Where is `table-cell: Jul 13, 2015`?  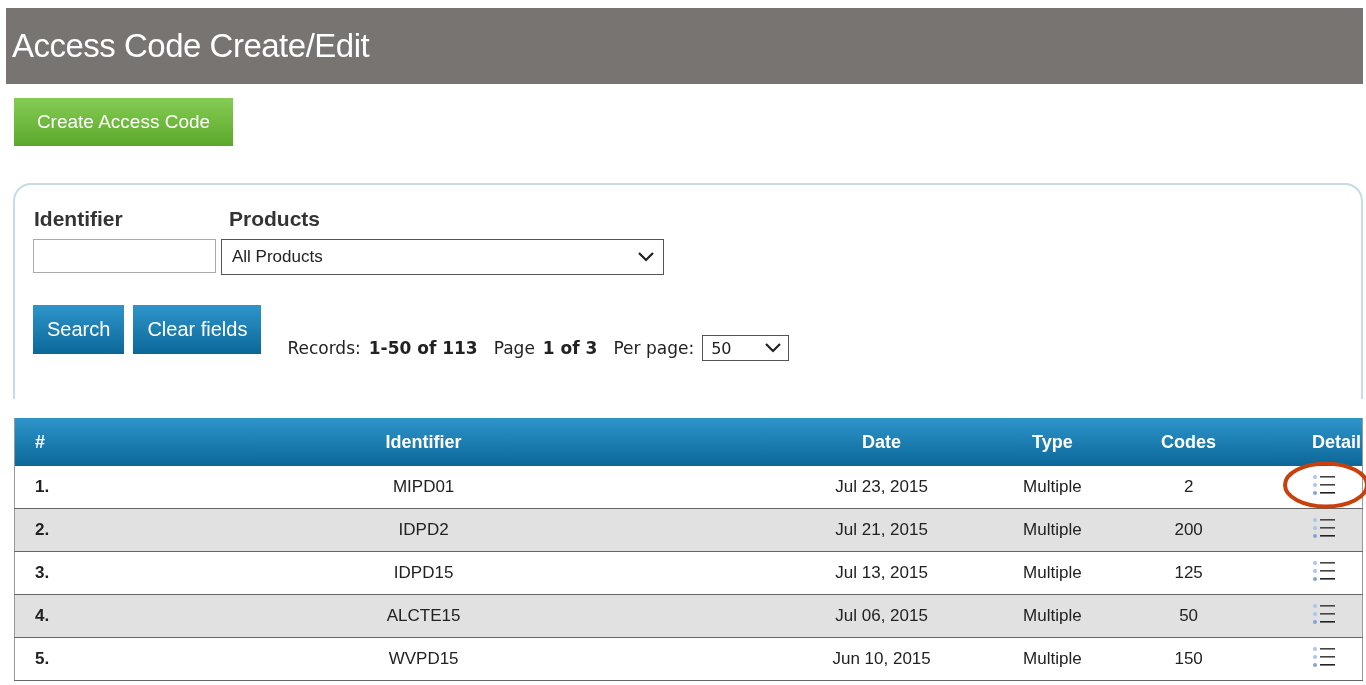
table-cell: Jul 13, 2015 is located at coordinates (881, 573).